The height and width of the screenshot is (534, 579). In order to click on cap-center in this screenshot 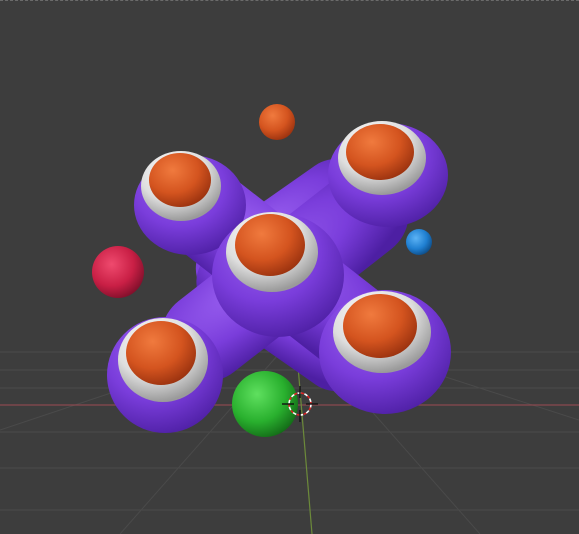, I will do `click(272, 252)`.